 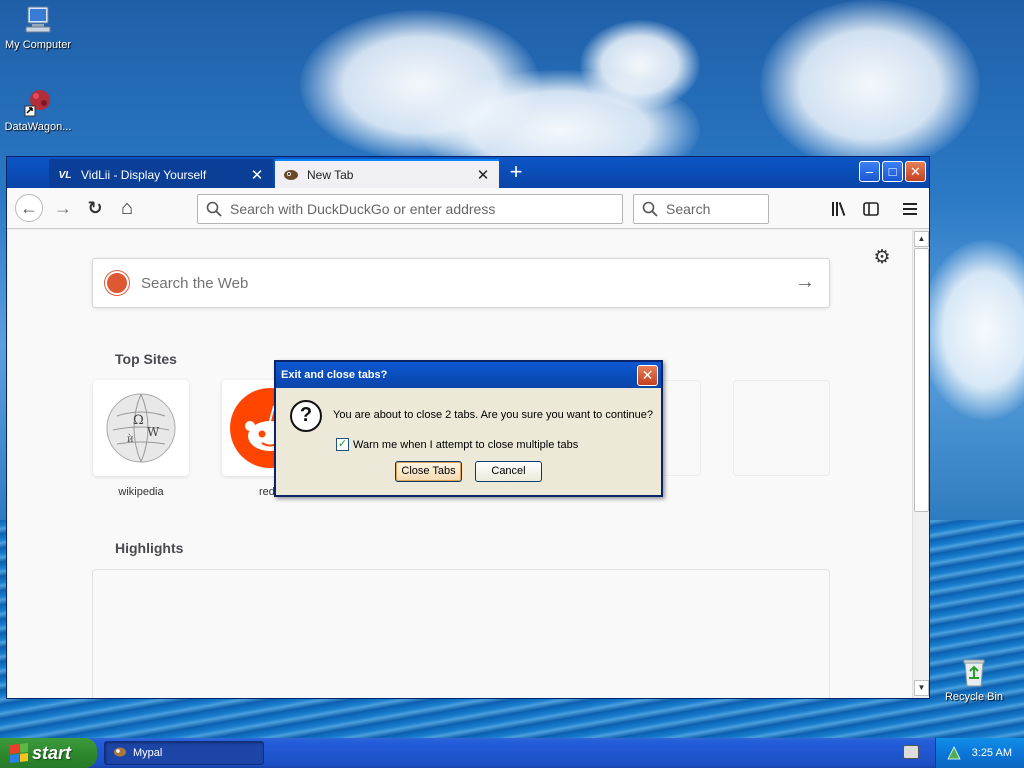 I want to click on windows-flag-icon, so click(x=19, y=753).